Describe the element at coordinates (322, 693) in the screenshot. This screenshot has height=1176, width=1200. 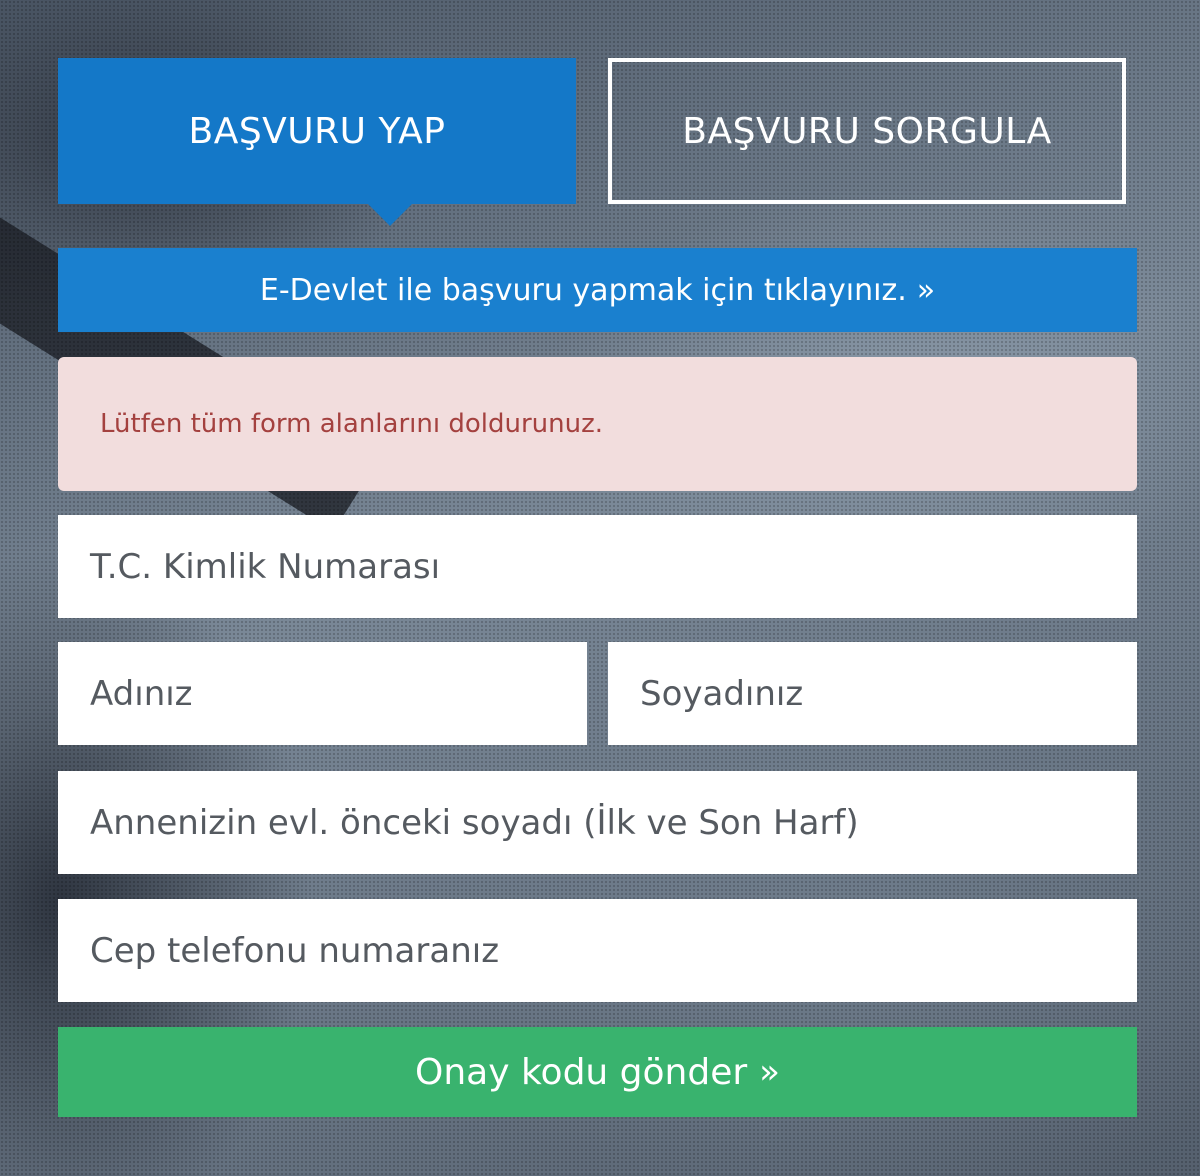
I see `first-name-field: Adınız` at that location.